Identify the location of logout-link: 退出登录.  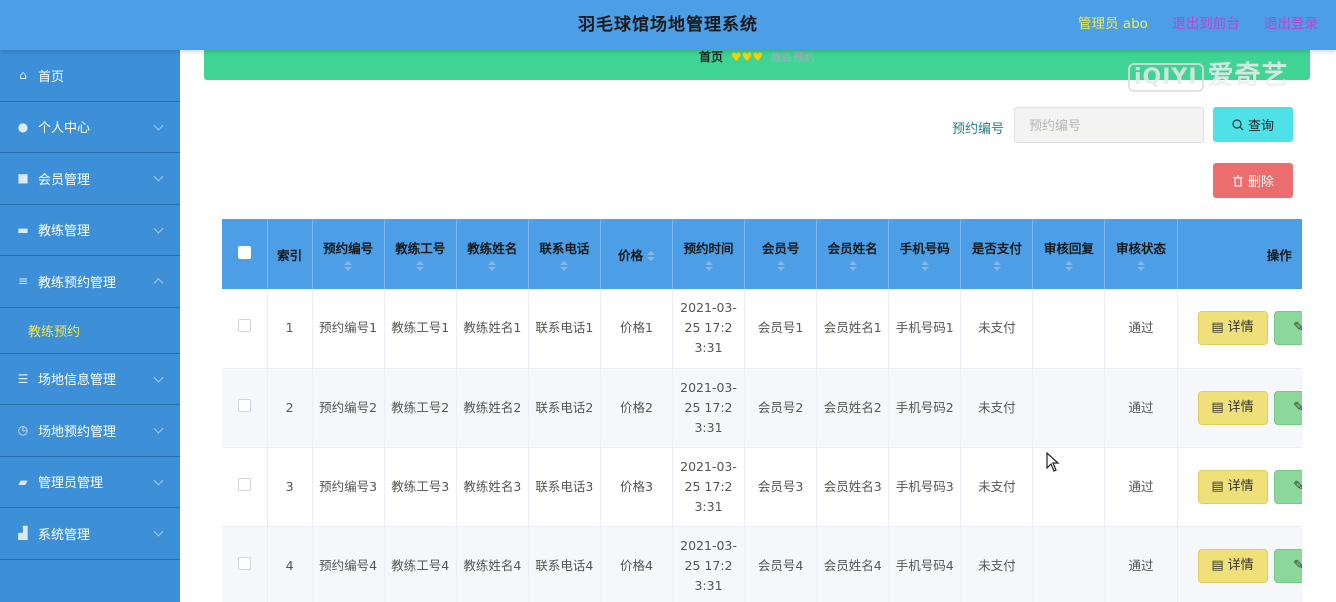
(1291, 24).